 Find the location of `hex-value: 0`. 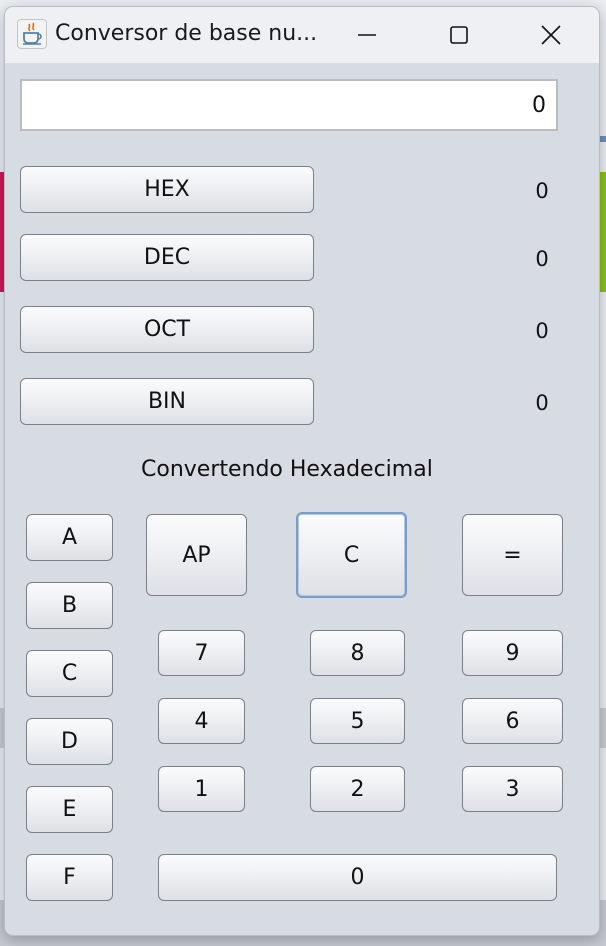

hex-value: 0 is located at coordinates (542, 191).